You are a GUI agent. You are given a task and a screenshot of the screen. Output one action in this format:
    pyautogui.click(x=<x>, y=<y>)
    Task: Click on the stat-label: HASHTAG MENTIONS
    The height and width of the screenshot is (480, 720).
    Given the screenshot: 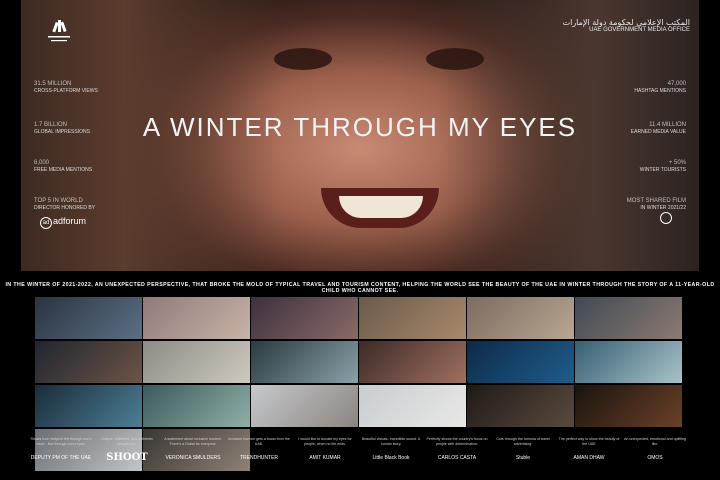 What is the action you would take?
    pyautogui.click(x=660, y=91)
    